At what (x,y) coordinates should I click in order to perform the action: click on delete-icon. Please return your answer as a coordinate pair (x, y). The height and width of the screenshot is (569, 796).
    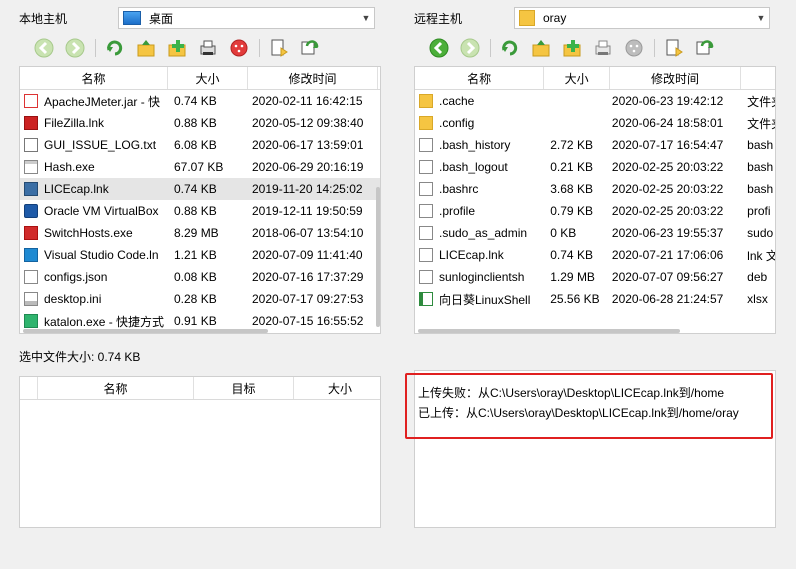
    Looking at the image, I should click on (239, 48).